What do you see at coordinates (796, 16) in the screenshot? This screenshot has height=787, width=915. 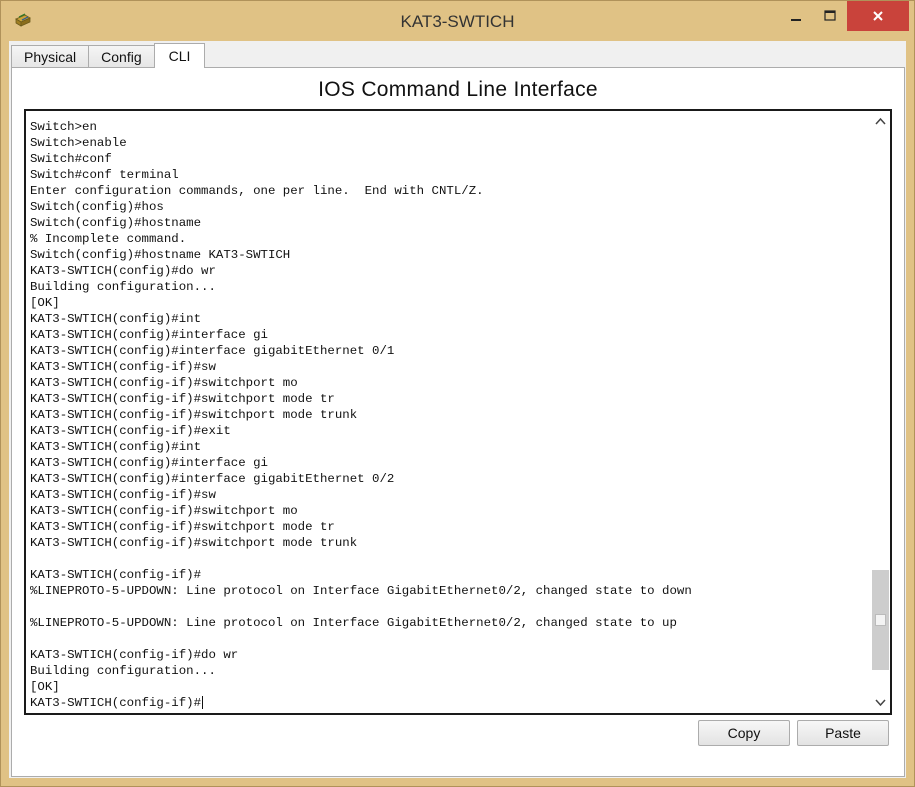 I see `minimize-button` at bounding box center [796, 16].